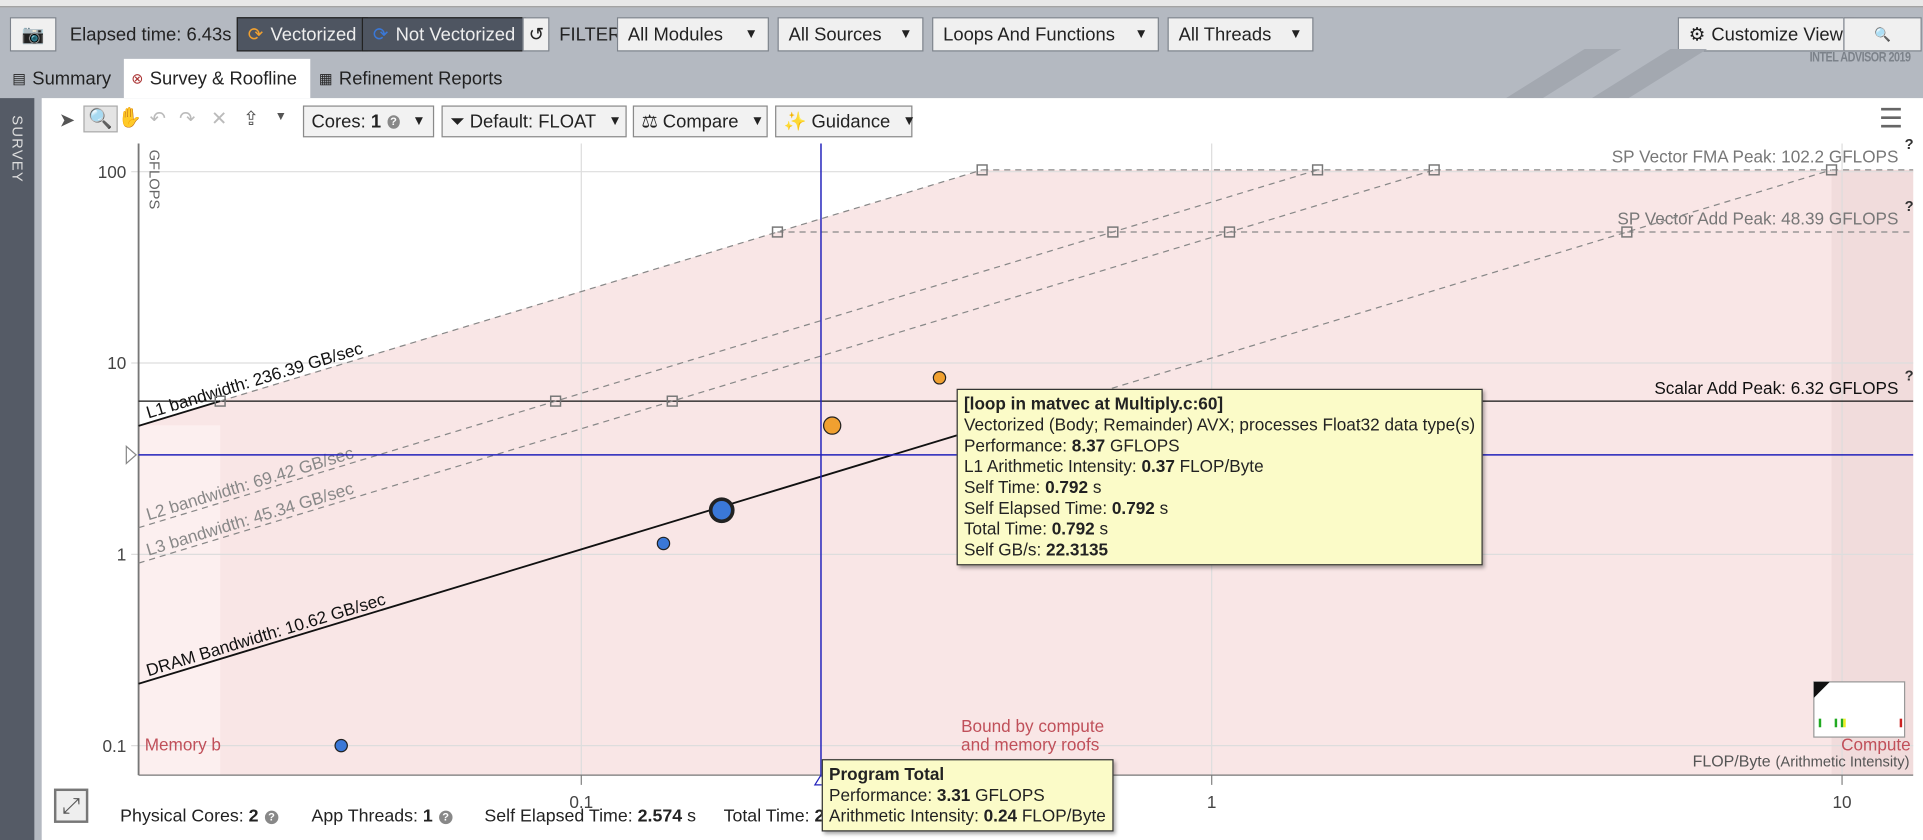 The height and width of the screenshot is (840, 1923). What do you see at coordinates (1801, 762) in the screenshot?
I see `x-axis-label: FLOP/Byte (Arithmetic Intensity)` at bounding box center [1801, 762].